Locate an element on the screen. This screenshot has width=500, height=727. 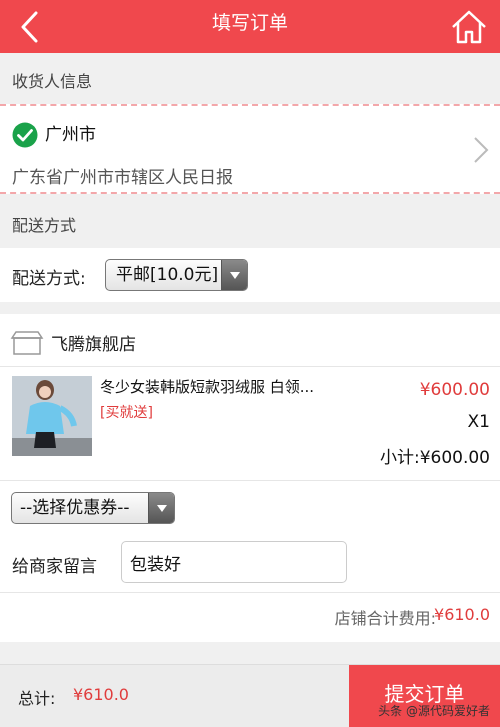
message-label: 给商家留言 is located at coordinates (54, 567).